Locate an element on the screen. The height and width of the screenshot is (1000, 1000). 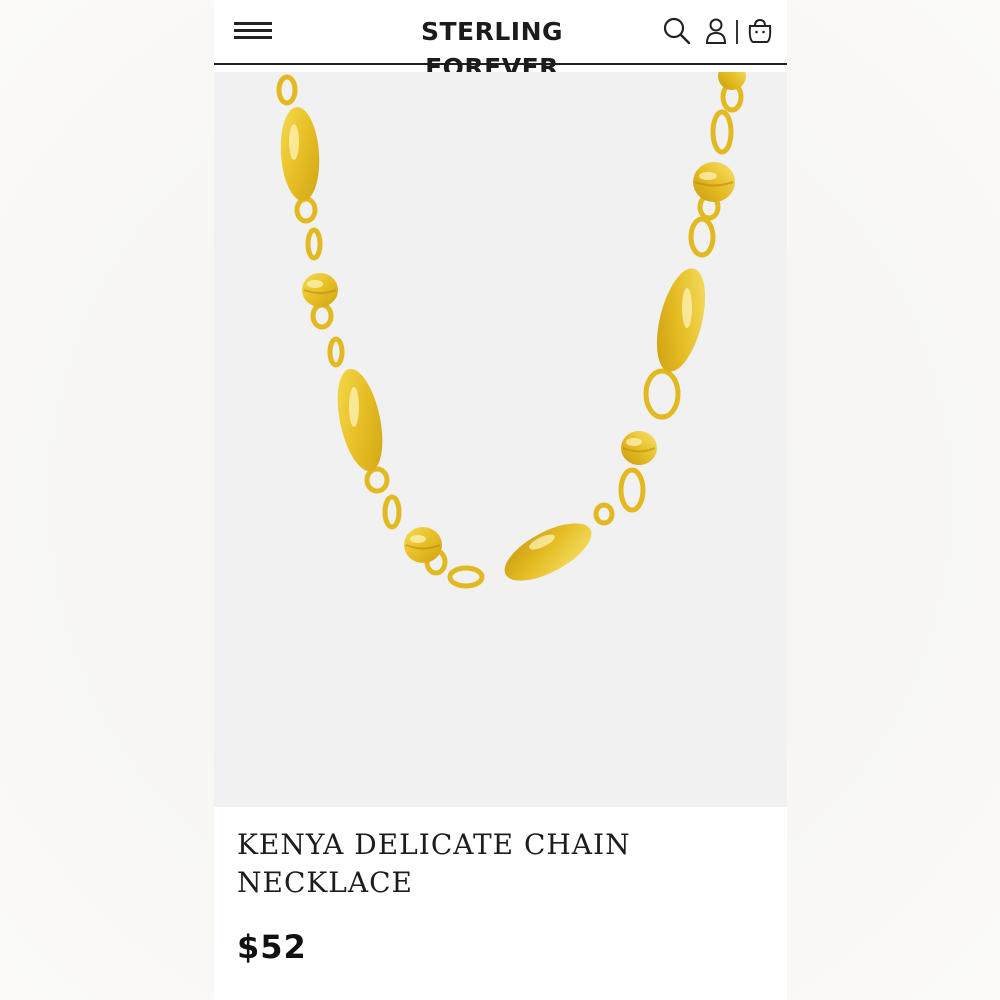
search-icon is located at coordinates (677, 31).